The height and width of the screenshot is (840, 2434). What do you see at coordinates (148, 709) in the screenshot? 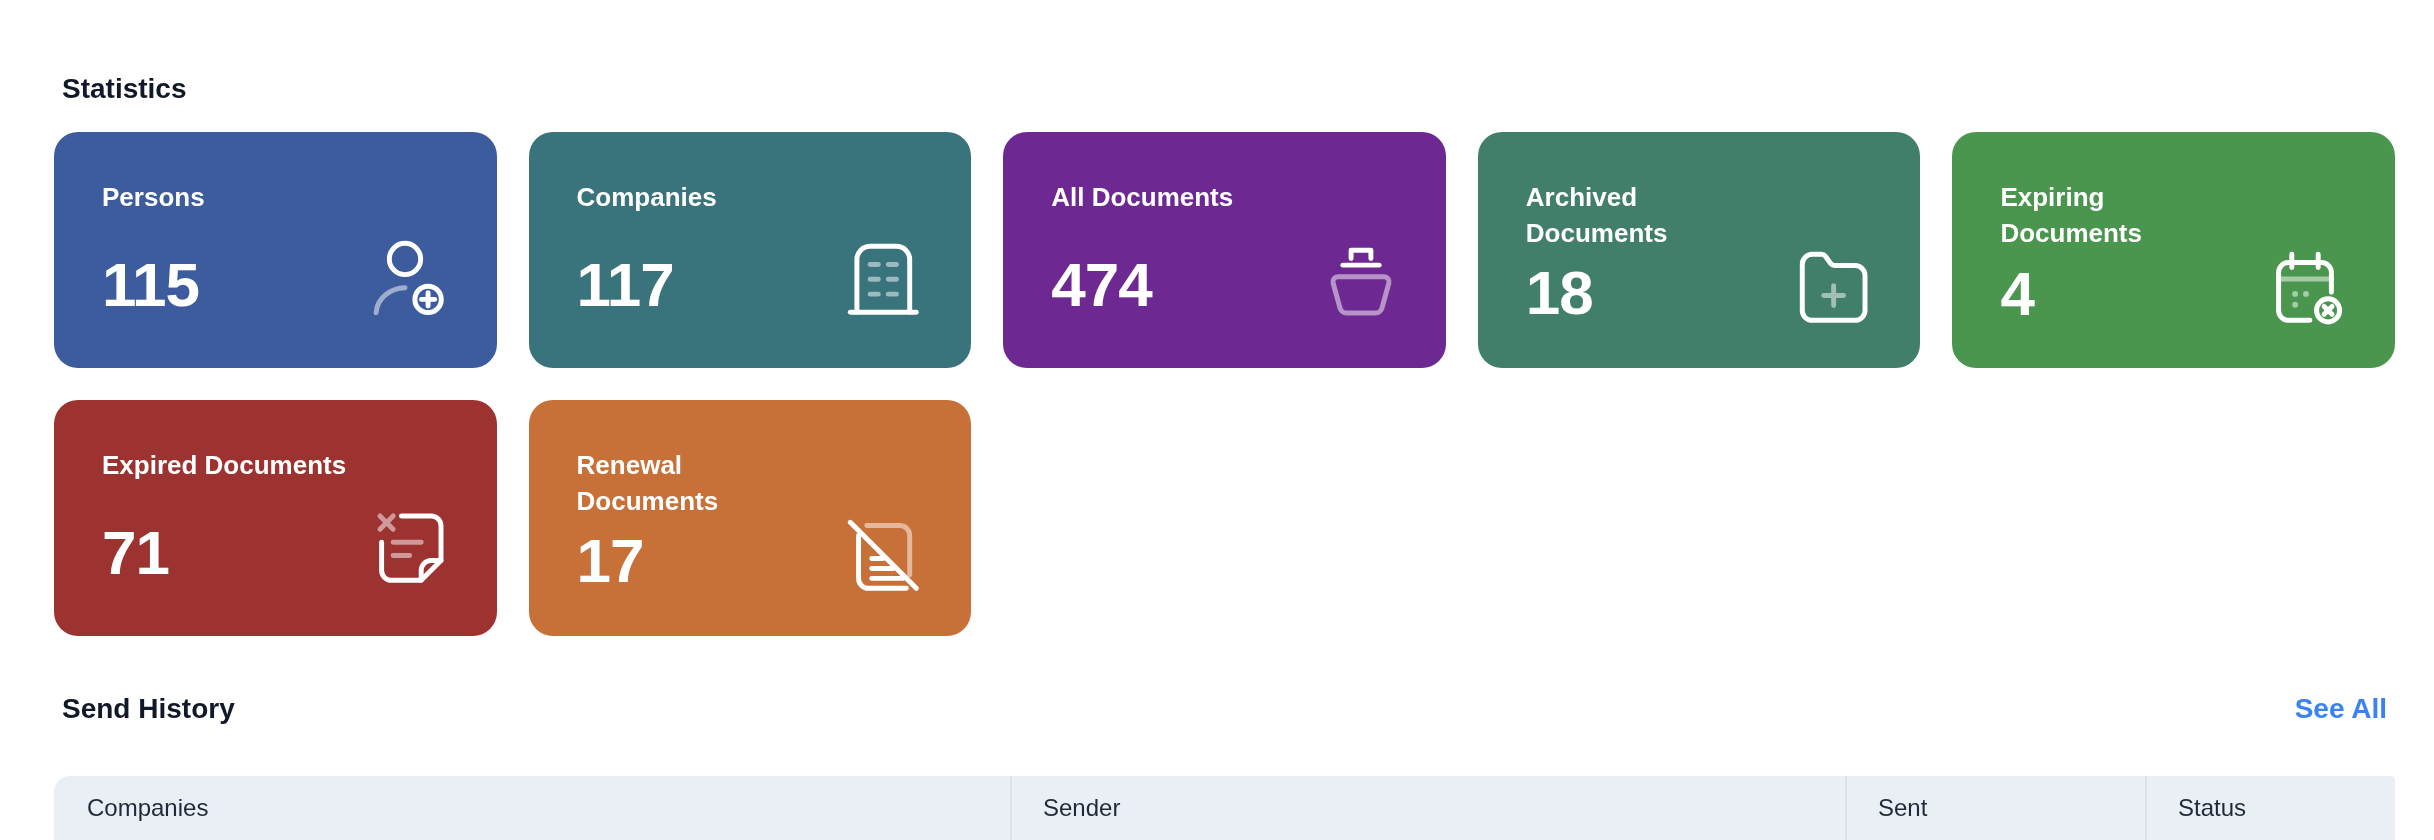
I see `section-title: Send History` at bounding box center [148, 709].